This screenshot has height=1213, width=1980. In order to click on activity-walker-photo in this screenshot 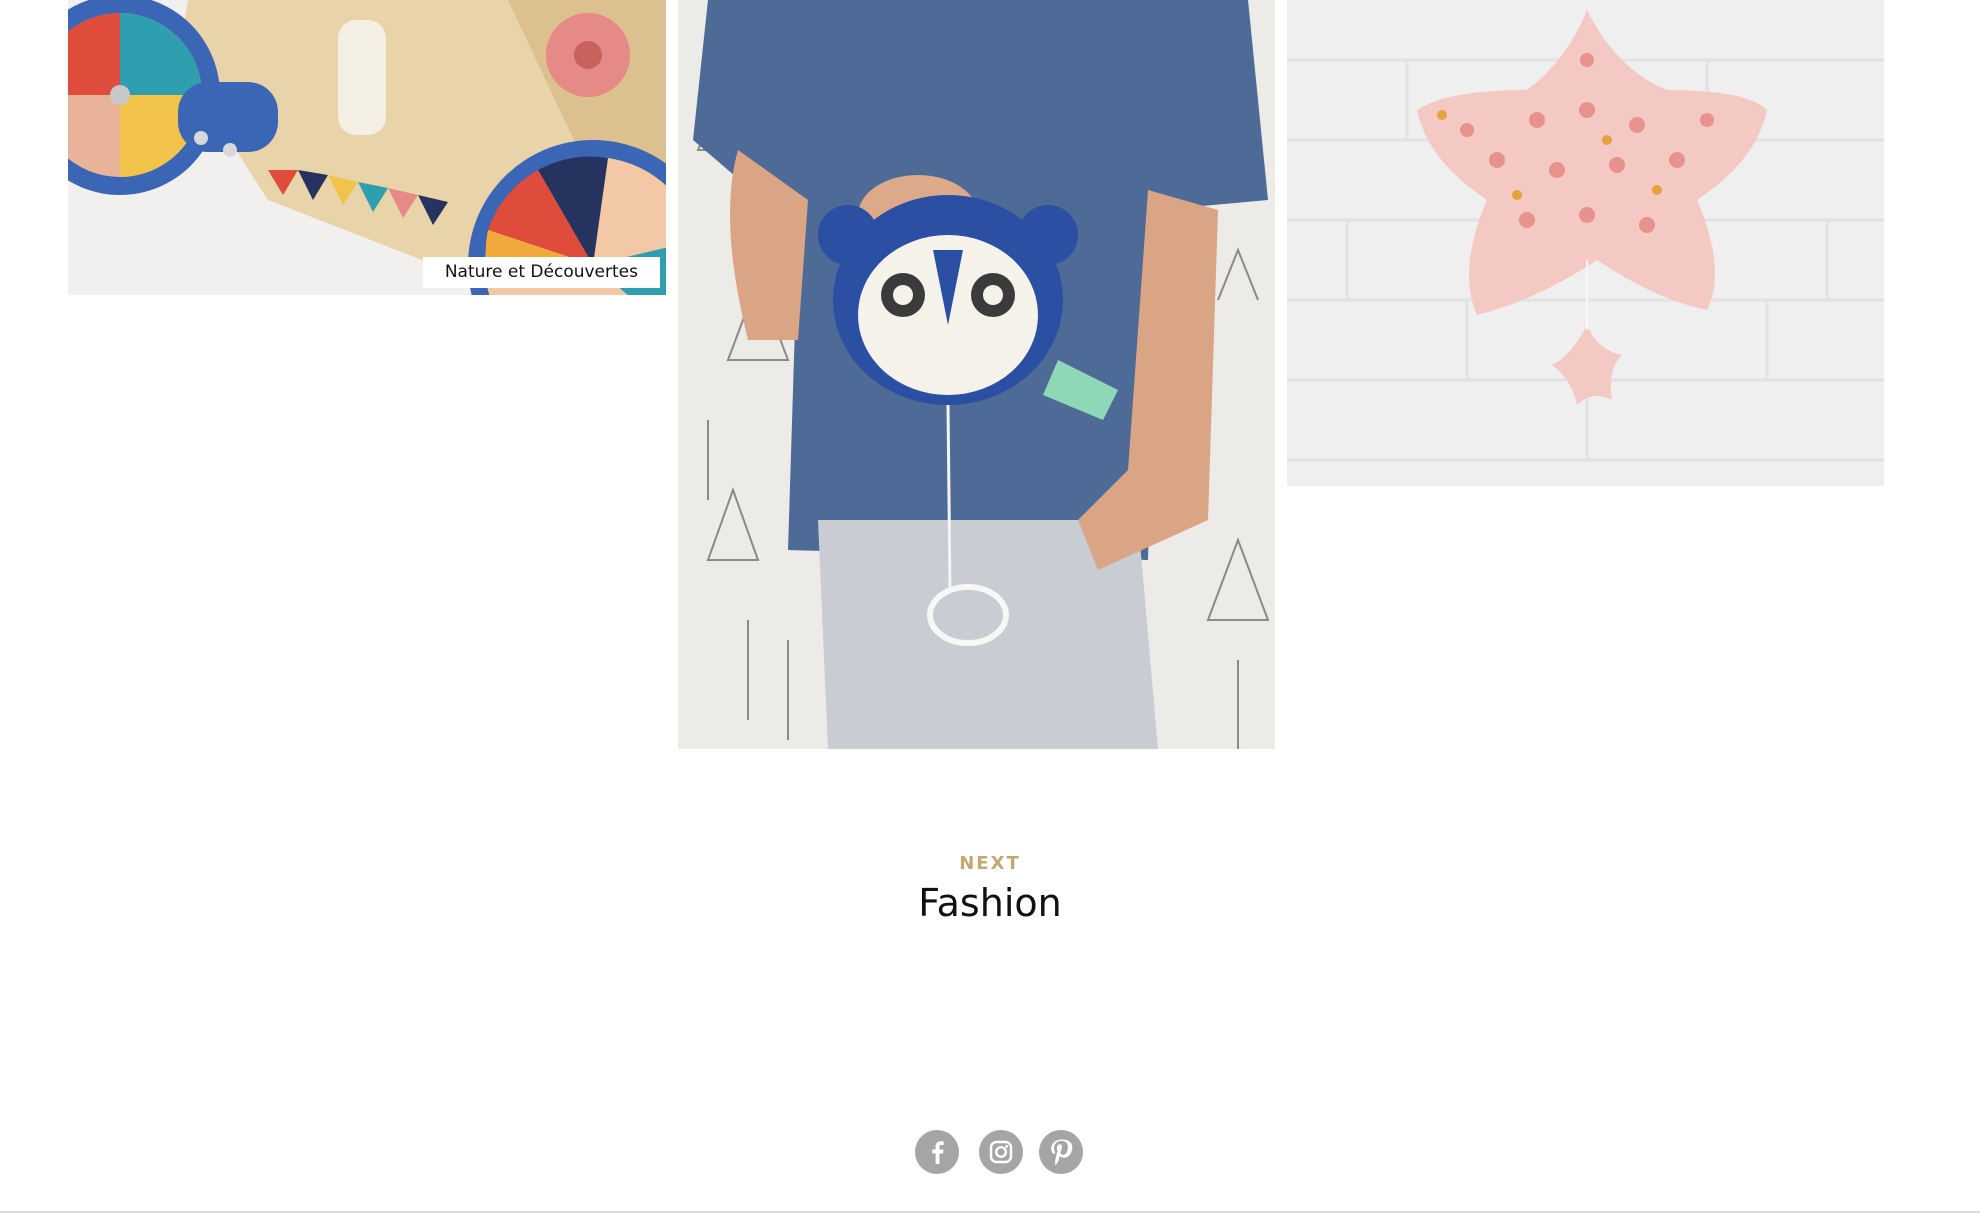, I will do `click(367, 147)`.